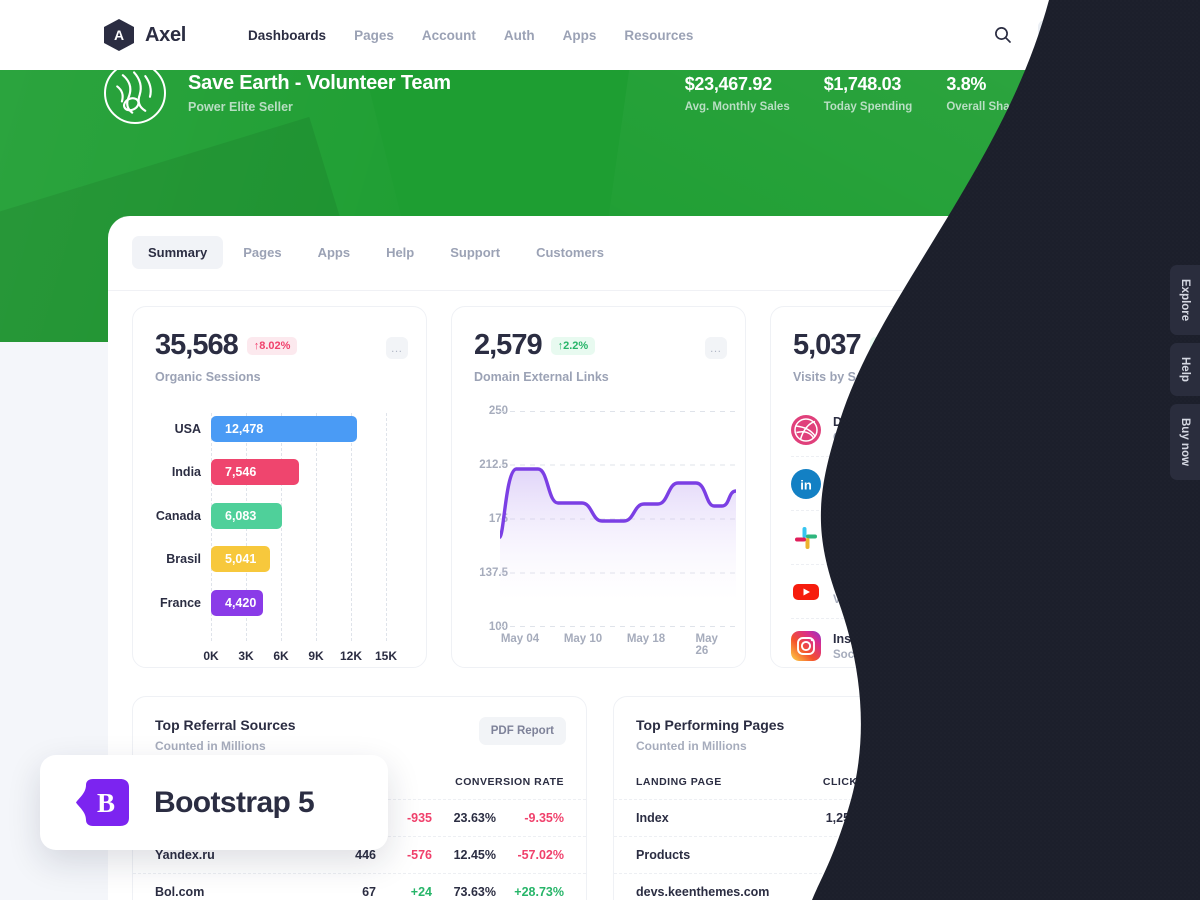  What do you see at coordinates (1031, 818) in the screenshot?
I see `cell-avg-position-delta: -1.35` at bounding box center [1031, 818].